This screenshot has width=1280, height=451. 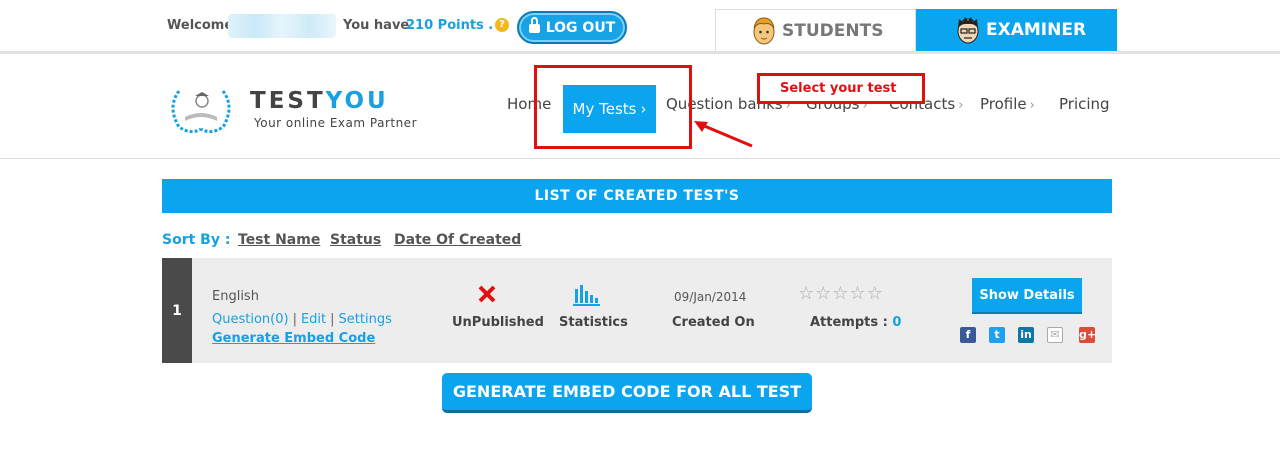 What do you see at coordinates (580, 27) in the screenshot?
I see `logout-label: LOG OUT` at bounding box center [580, 27].